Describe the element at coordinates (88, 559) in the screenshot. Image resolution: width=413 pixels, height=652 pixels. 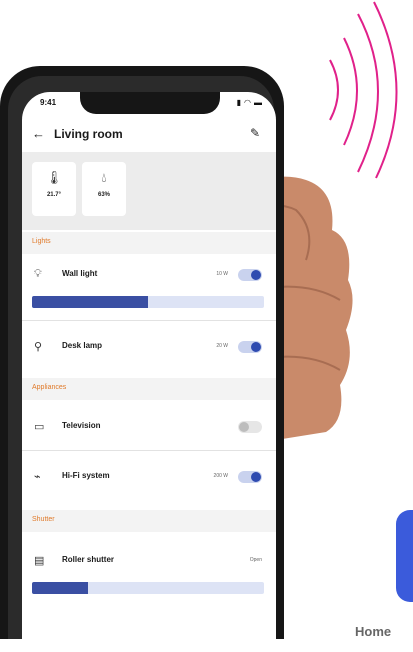
I see `device-name: Roller shutter` at that location.